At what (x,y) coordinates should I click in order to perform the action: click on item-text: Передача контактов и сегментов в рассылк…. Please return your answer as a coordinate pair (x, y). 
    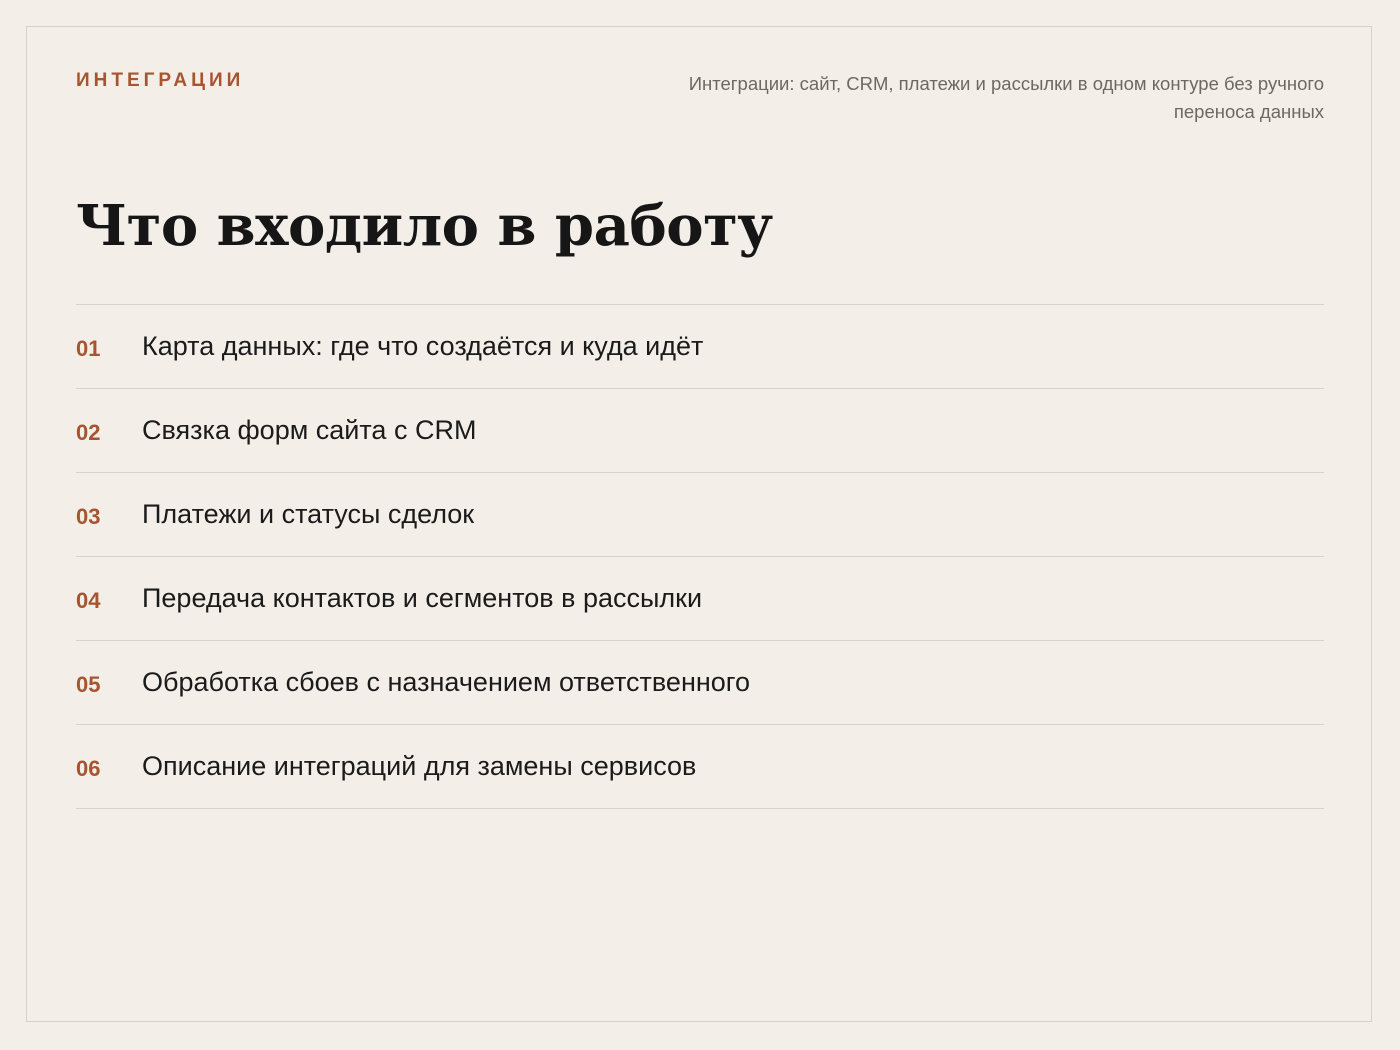
    Looking at the image, I should click on (422, 598).